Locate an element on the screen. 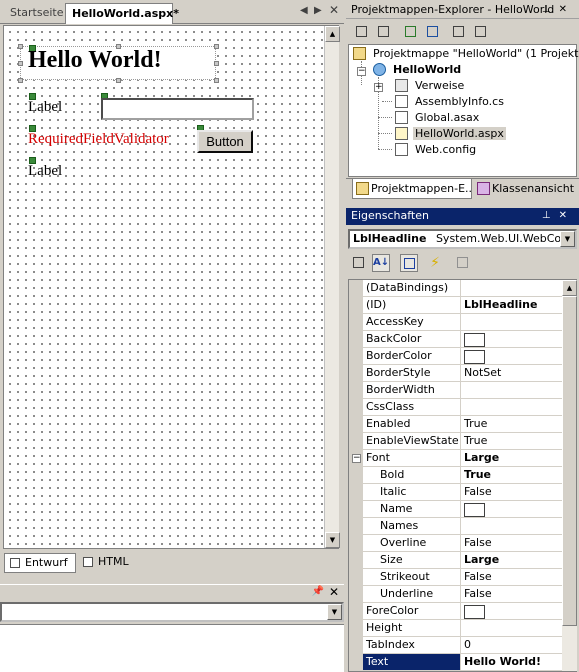 This screenshot has height=672, width=579. close-document-icon: ✕ is located at coordinates (334, 10).